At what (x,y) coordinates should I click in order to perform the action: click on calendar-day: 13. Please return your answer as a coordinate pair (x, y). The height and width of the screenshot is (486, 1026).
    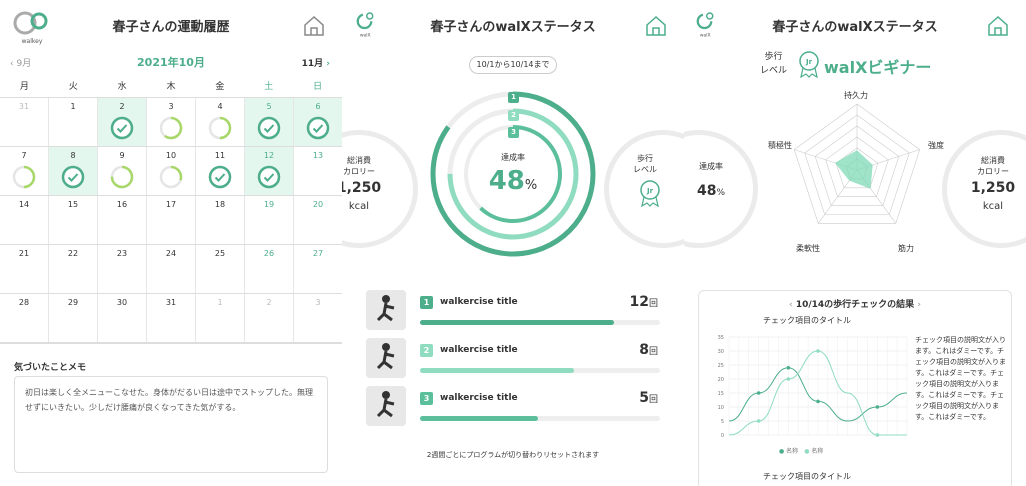
    Looking at the image, I should click on (318, 171).